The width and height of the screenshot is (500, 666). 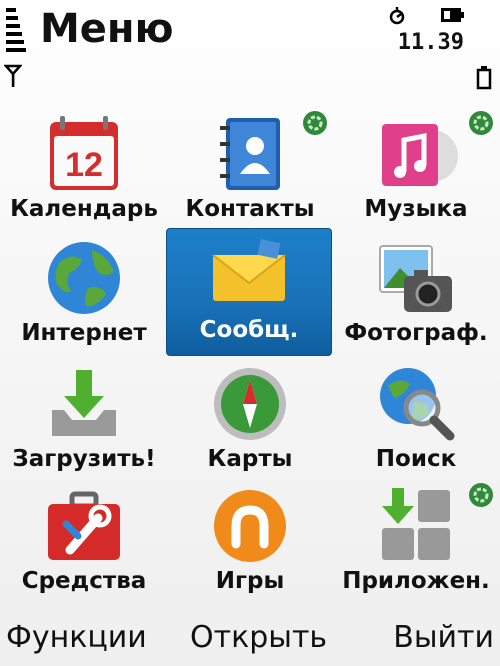 I want to click on status-bar: Меню 11.39, so click(x=250, y=47).